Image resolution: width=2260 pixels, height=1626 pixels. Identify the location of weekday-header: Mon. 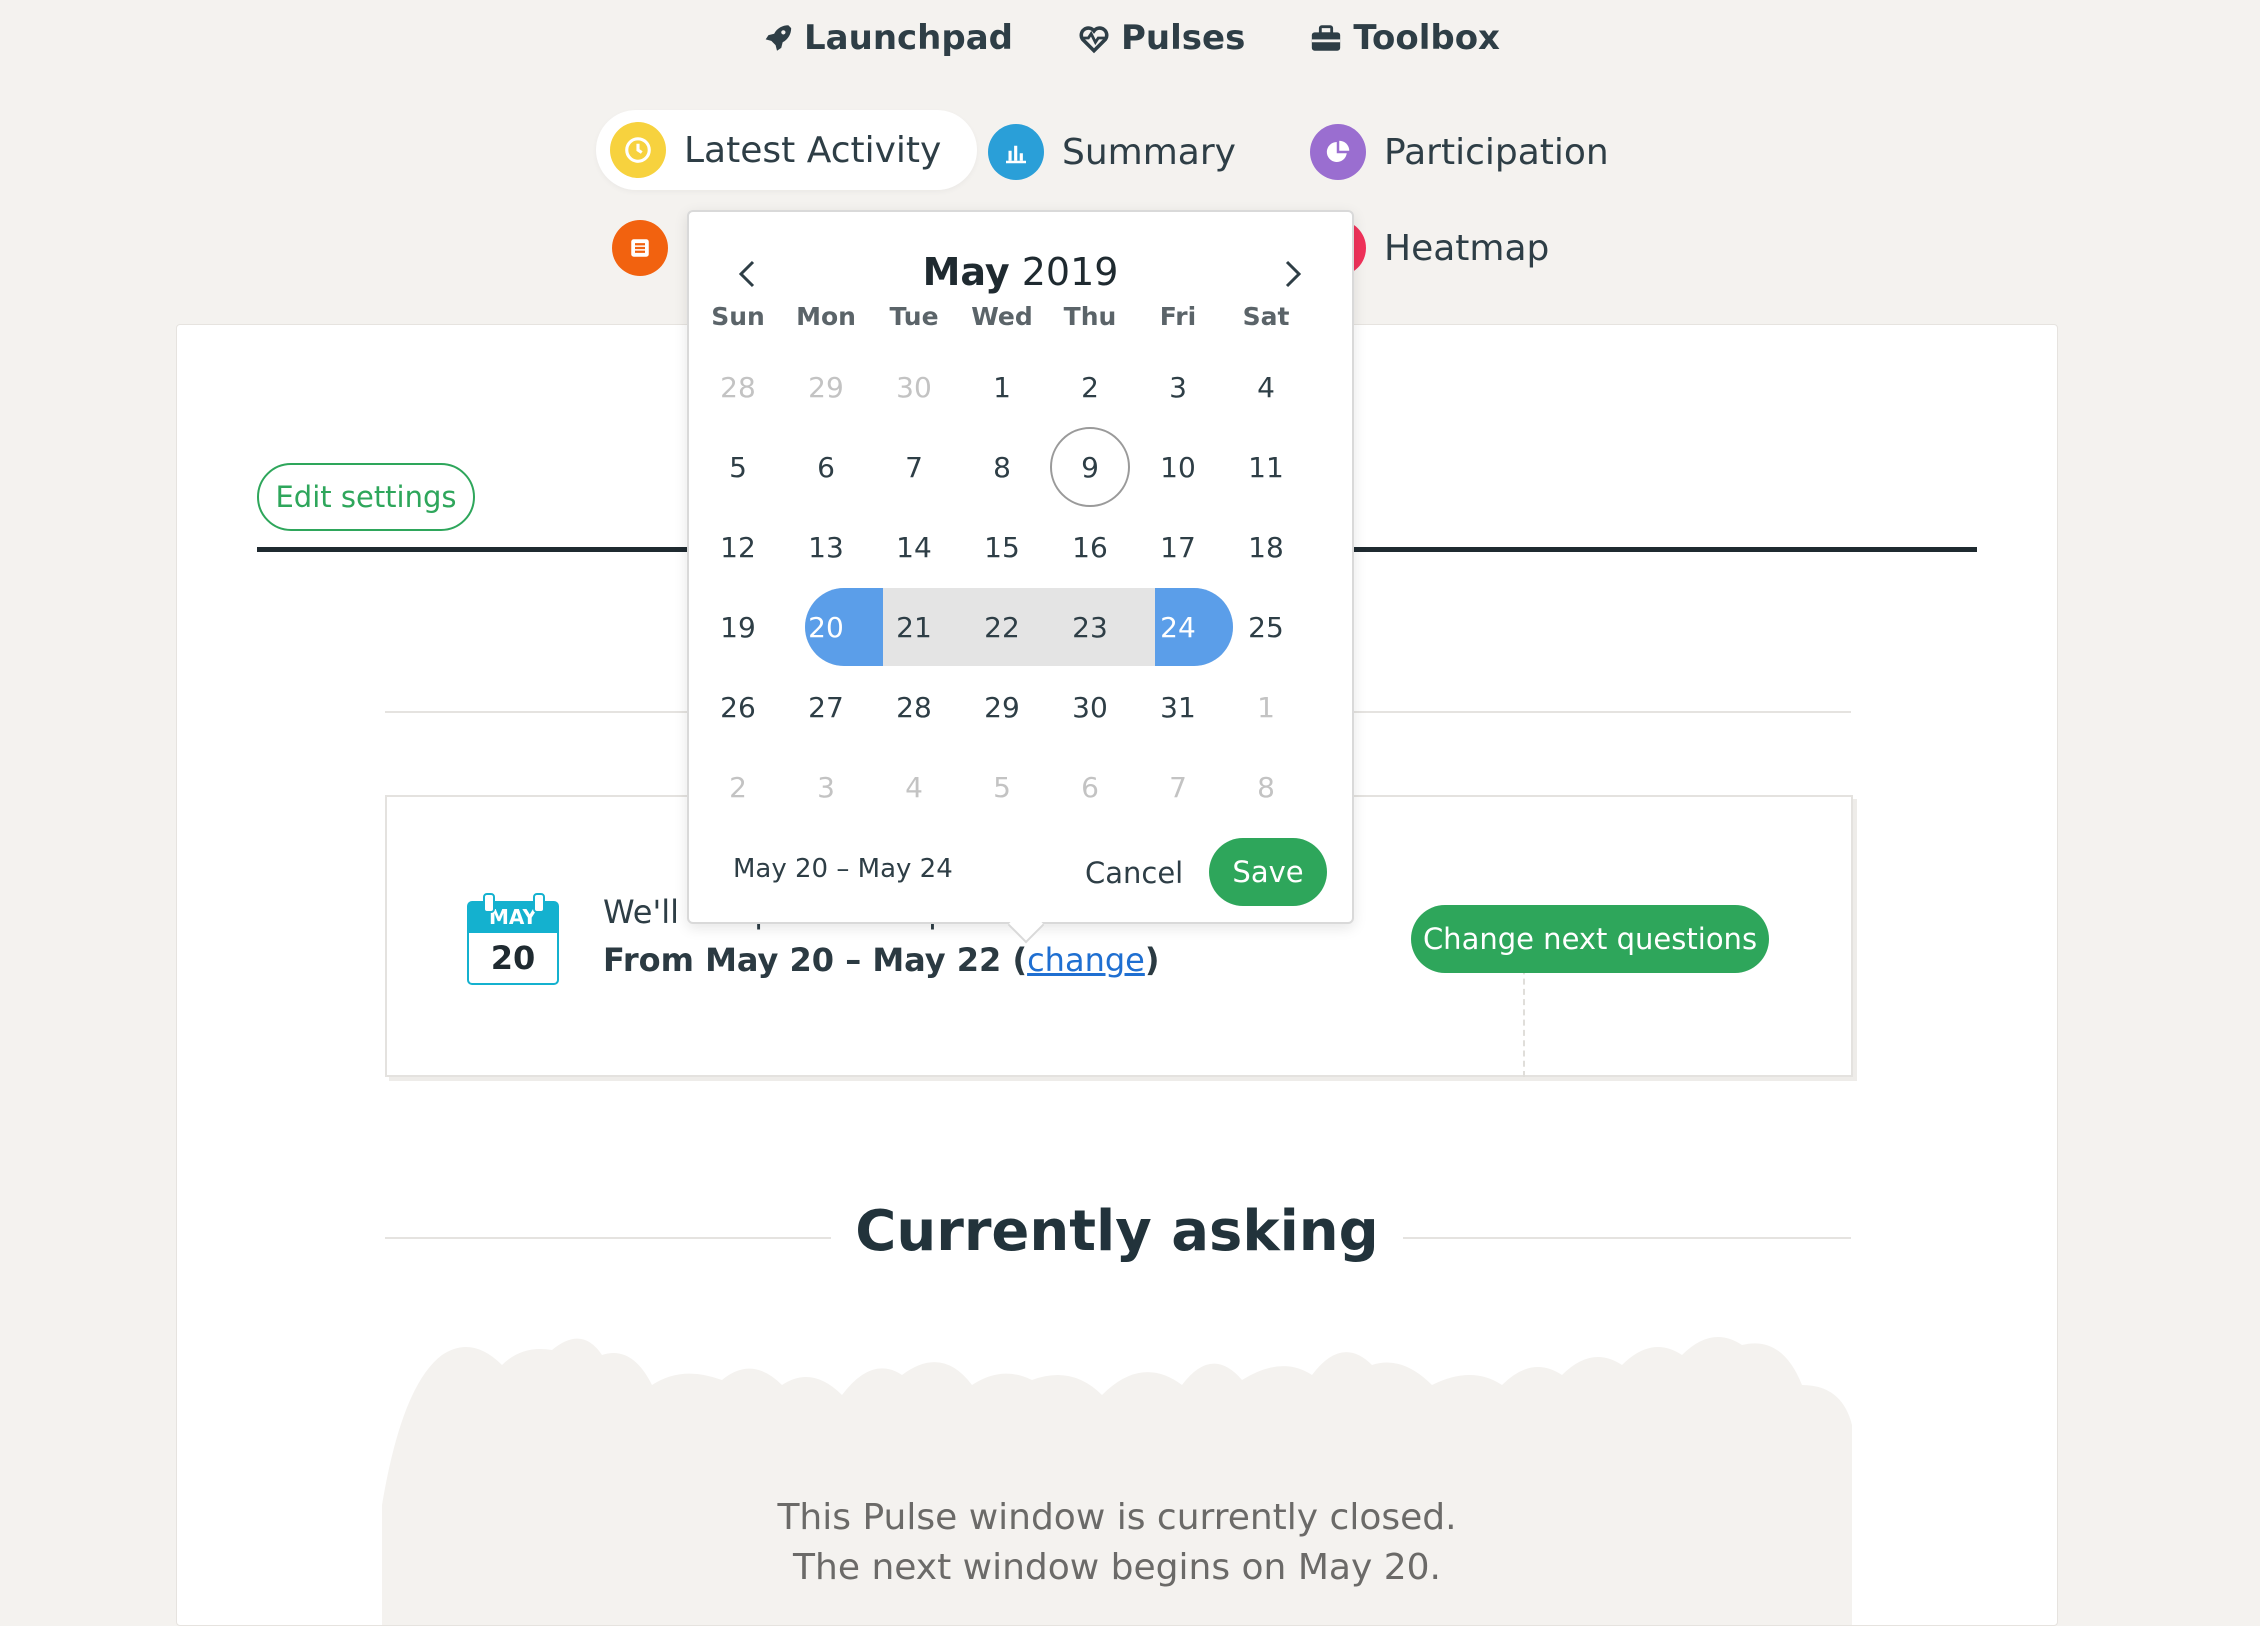
(826, 316).